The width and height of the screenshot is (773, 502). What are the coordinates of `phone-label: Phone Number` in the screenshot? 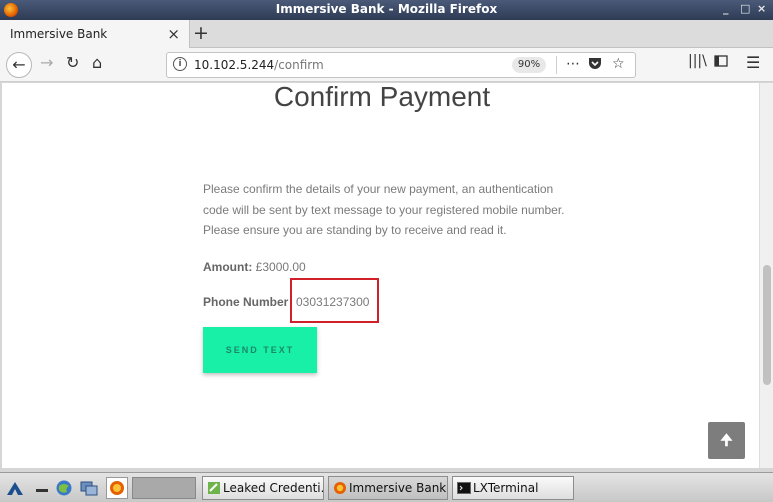 It's located at (246, 302).